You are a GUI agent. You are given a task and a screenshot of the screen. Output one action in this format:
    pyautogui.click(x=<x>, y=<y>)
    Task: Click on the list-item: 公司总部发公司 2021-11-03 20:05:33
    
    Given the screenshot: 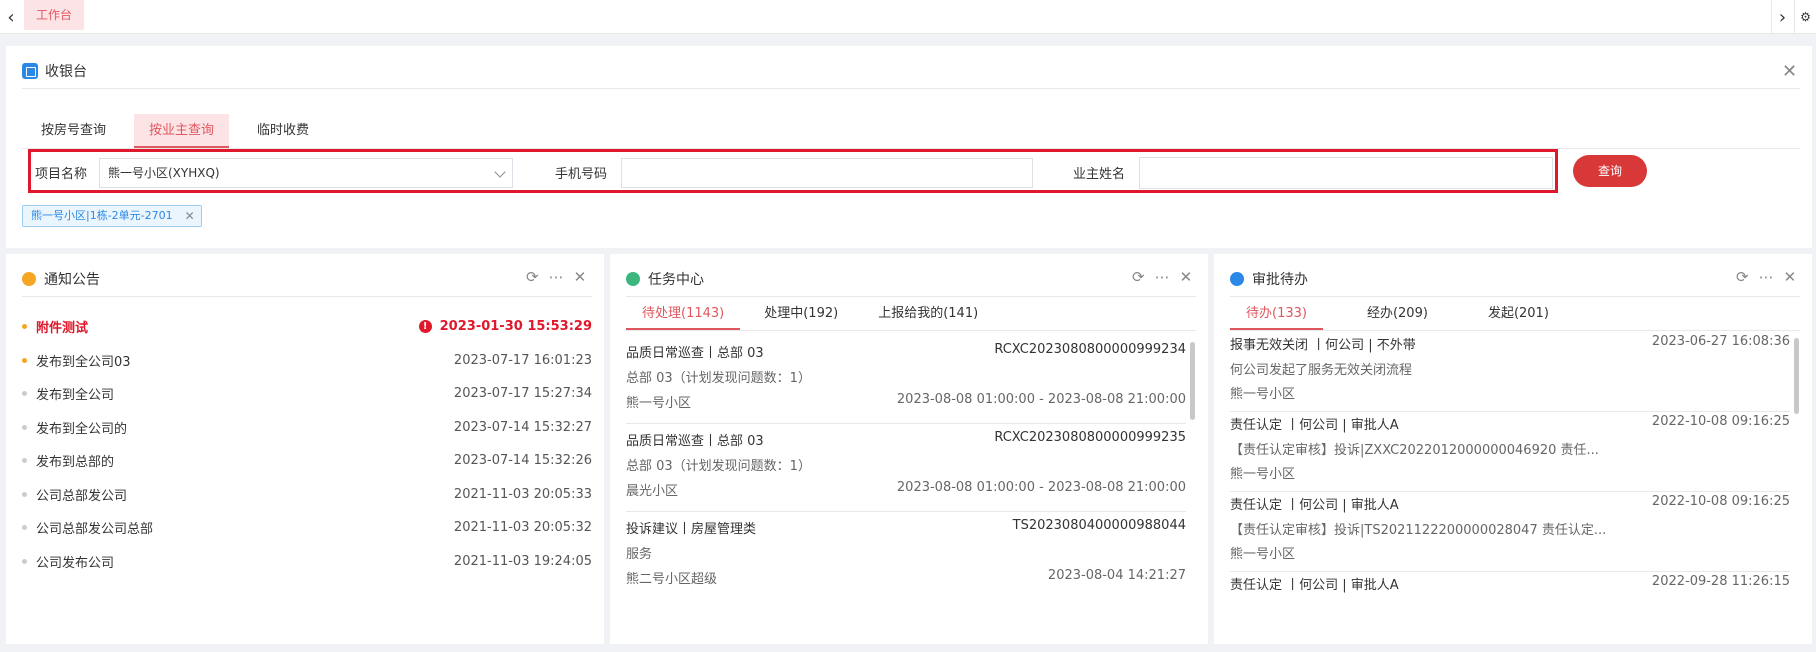 What is the action you would take?
    pyautogui.click(x=307, y=495)
    